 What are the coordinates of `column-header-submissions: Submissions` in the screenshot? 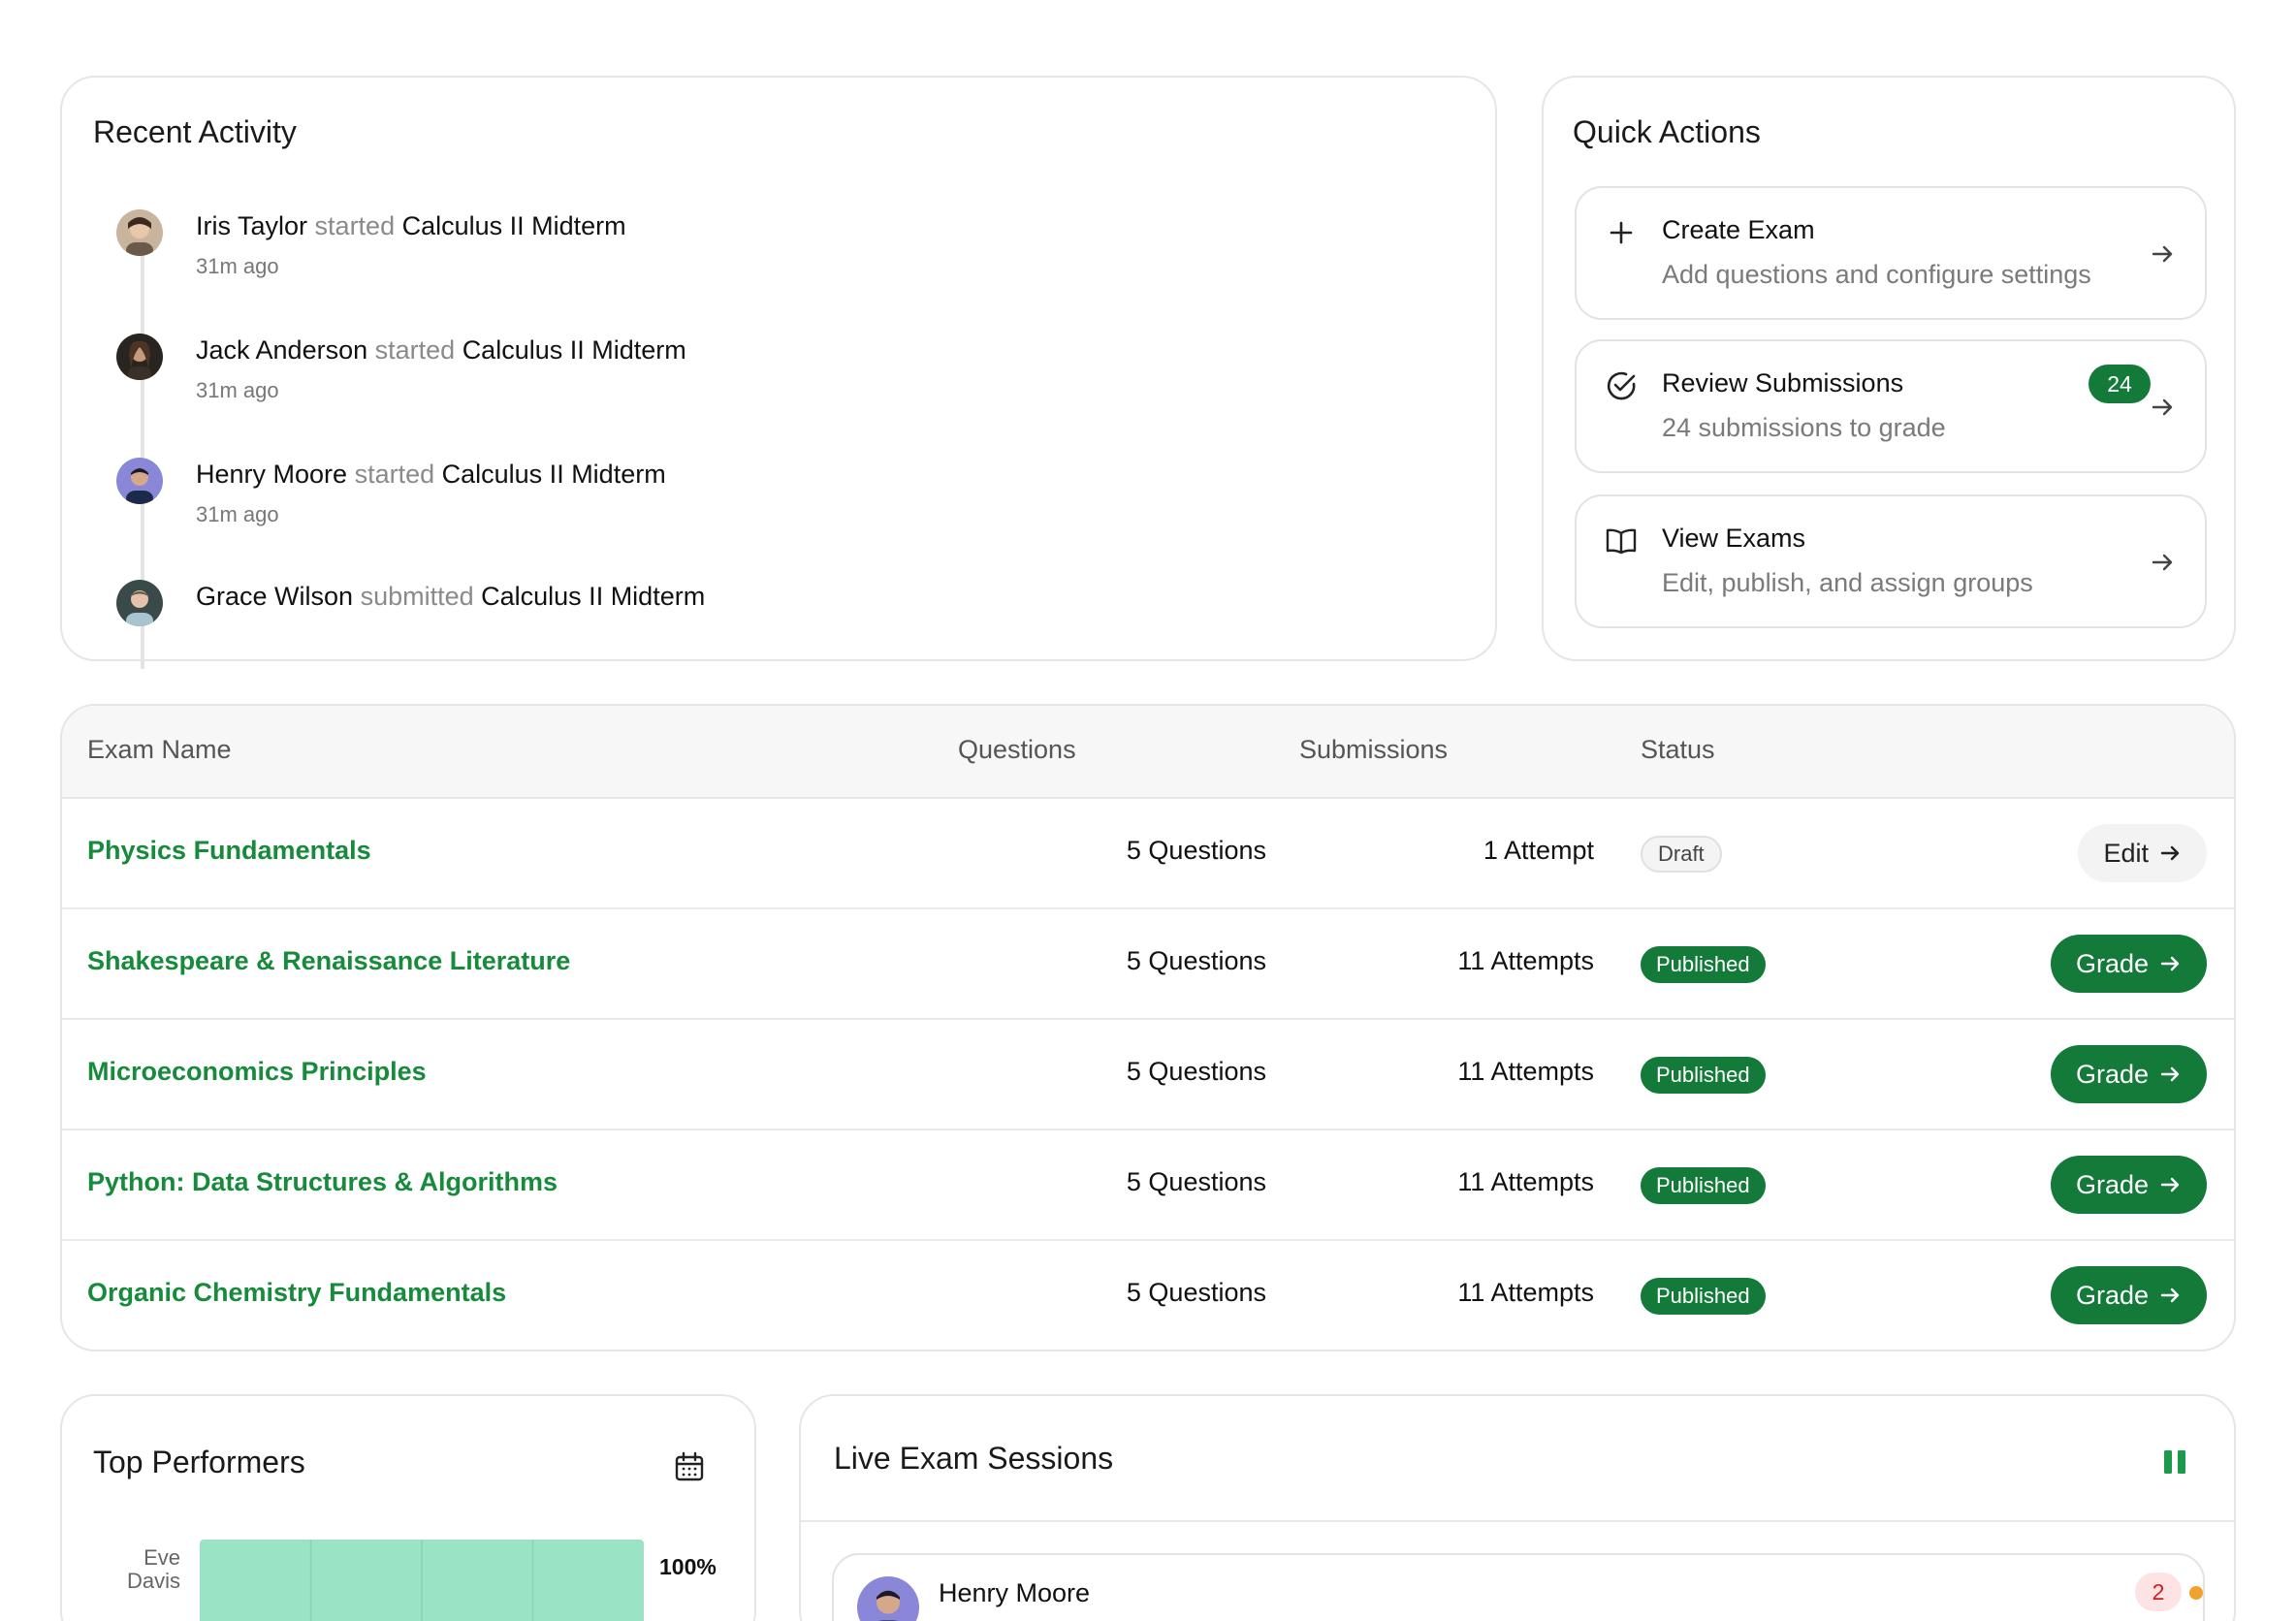 It's located at (1373, 750).